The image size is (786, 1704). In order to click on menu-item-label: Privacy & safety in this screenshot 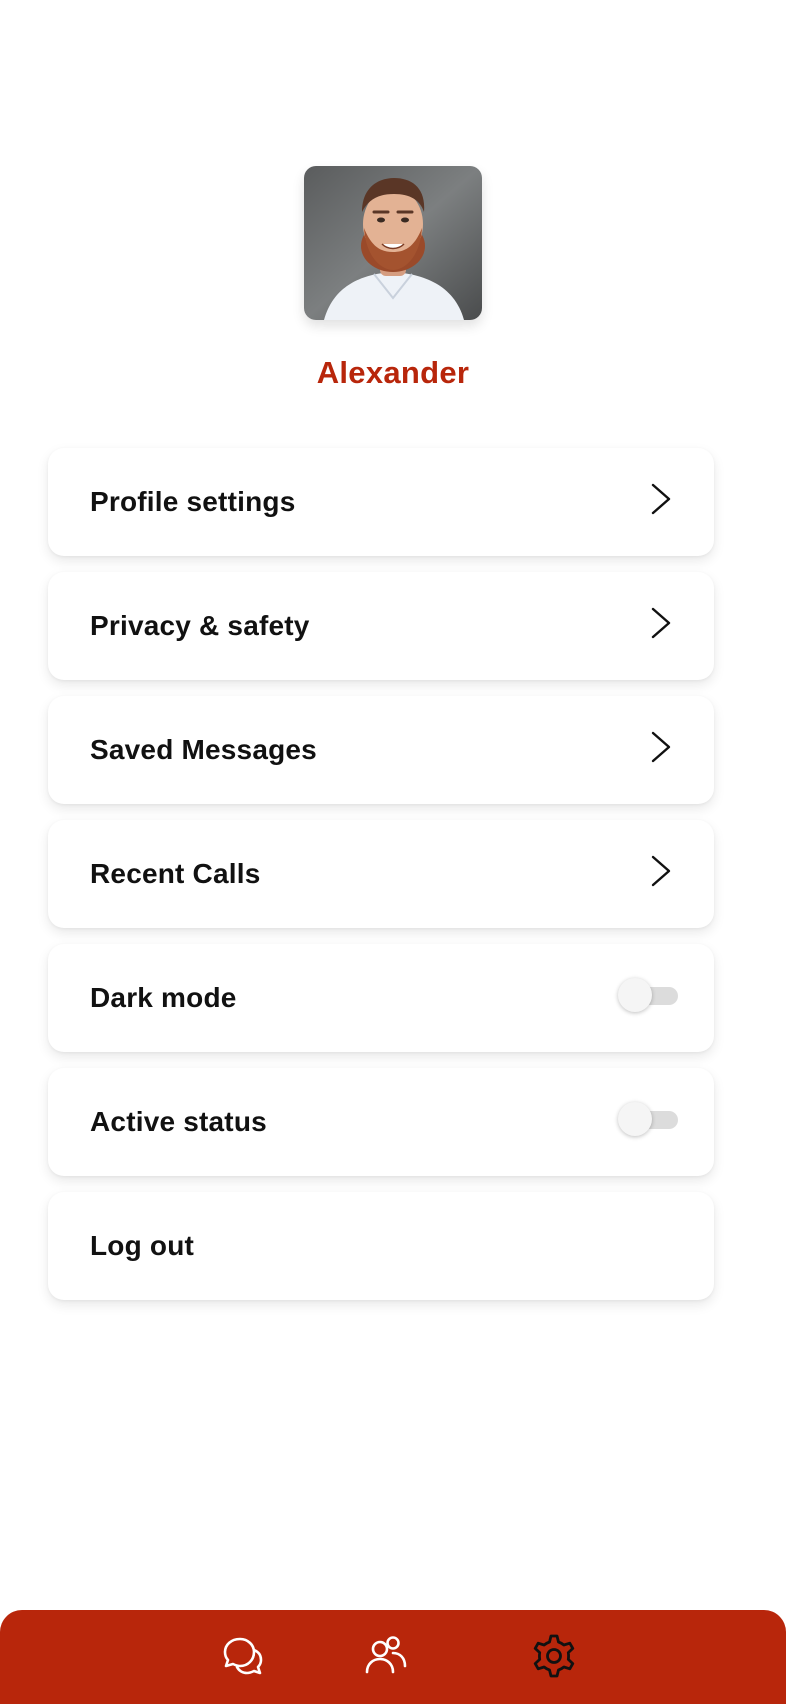, I will do `click(200, 625)`.